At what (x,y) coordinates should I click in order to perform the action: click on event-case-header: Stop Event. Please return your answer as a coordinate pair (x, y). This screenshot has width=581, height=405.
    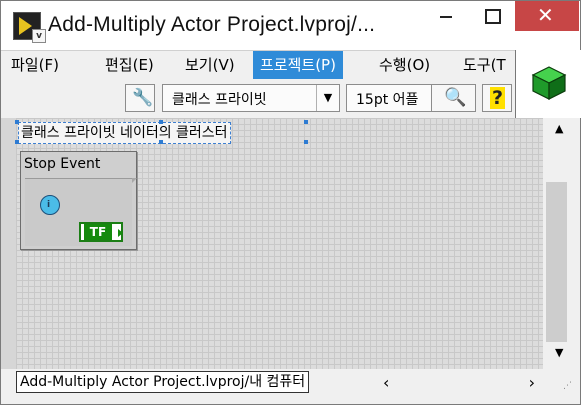
    Looking at the image, I should click on (78, 164).